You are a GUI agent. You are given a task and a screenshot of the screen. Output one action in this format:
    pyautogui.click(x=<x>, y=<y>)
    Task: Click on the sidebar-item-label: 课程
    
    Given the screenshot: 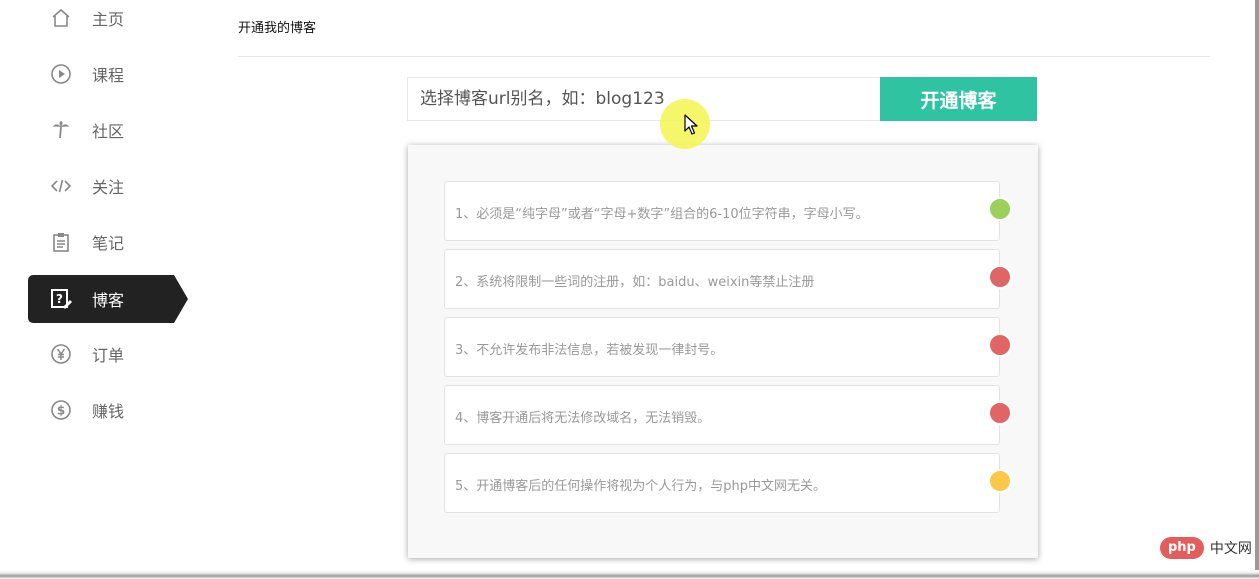 What is the action you would take?
    pyautogui.click(x=108, y=75)
    